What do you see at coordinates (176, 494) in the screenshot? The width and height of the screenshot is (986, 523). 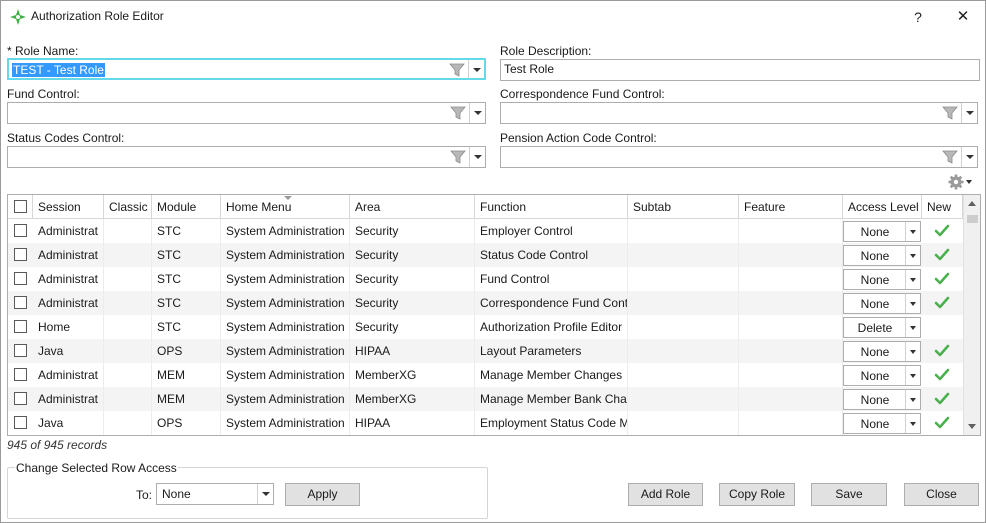 I see `to-access-value: None` at bounding box center [176, 494].